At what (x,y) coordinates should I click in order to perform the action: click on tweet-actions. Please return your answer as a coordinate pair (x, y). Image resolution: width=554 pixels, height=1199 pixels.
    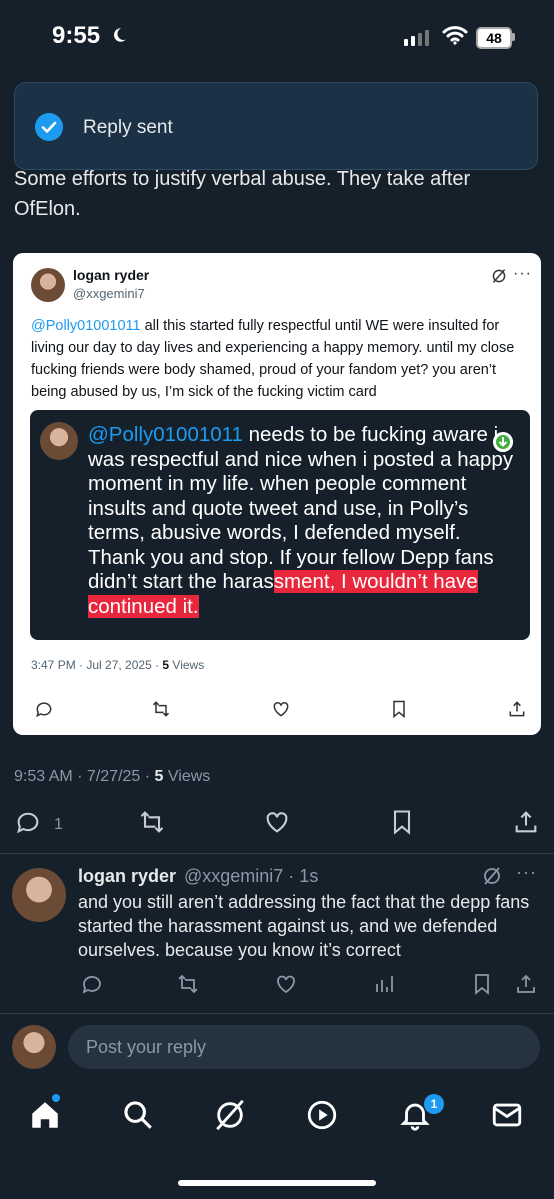
    Looking at the image, I should click on (277, 824).